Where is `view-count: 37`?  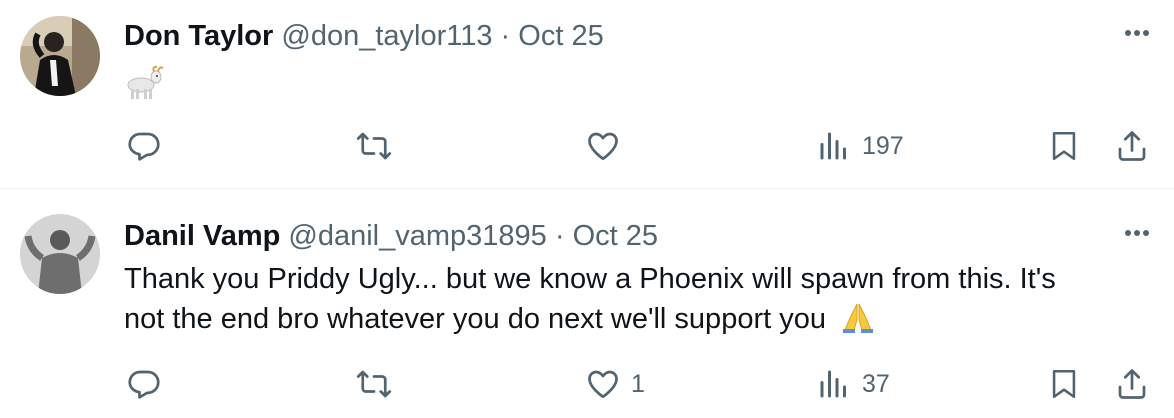
view-count: 37 is located at coordinates (876, 383).